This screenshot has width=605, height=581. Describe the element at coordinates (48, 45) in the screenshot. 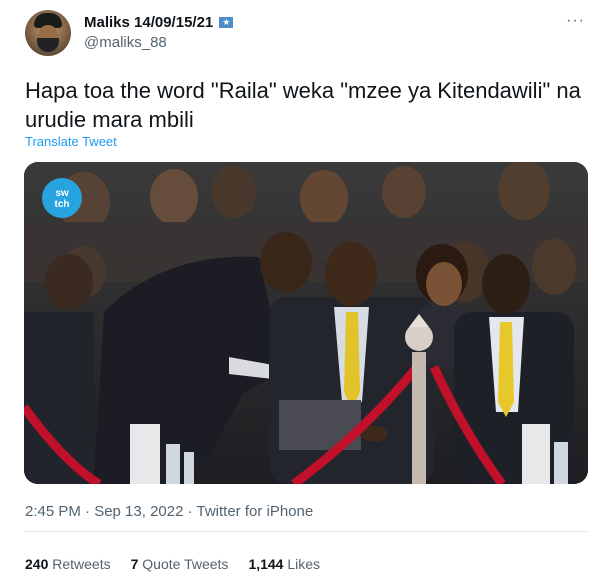

I see `avatar-beard` at that location.